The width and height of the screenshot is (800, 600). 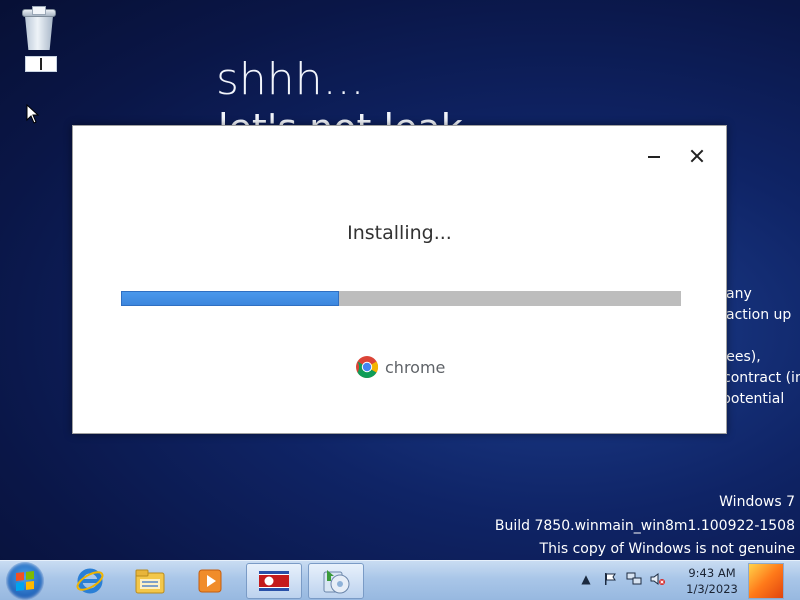 What do you see at coordinates (274, 581) in the screenshot?
I see `flag-app-icon` at bounding box center [274, 581].